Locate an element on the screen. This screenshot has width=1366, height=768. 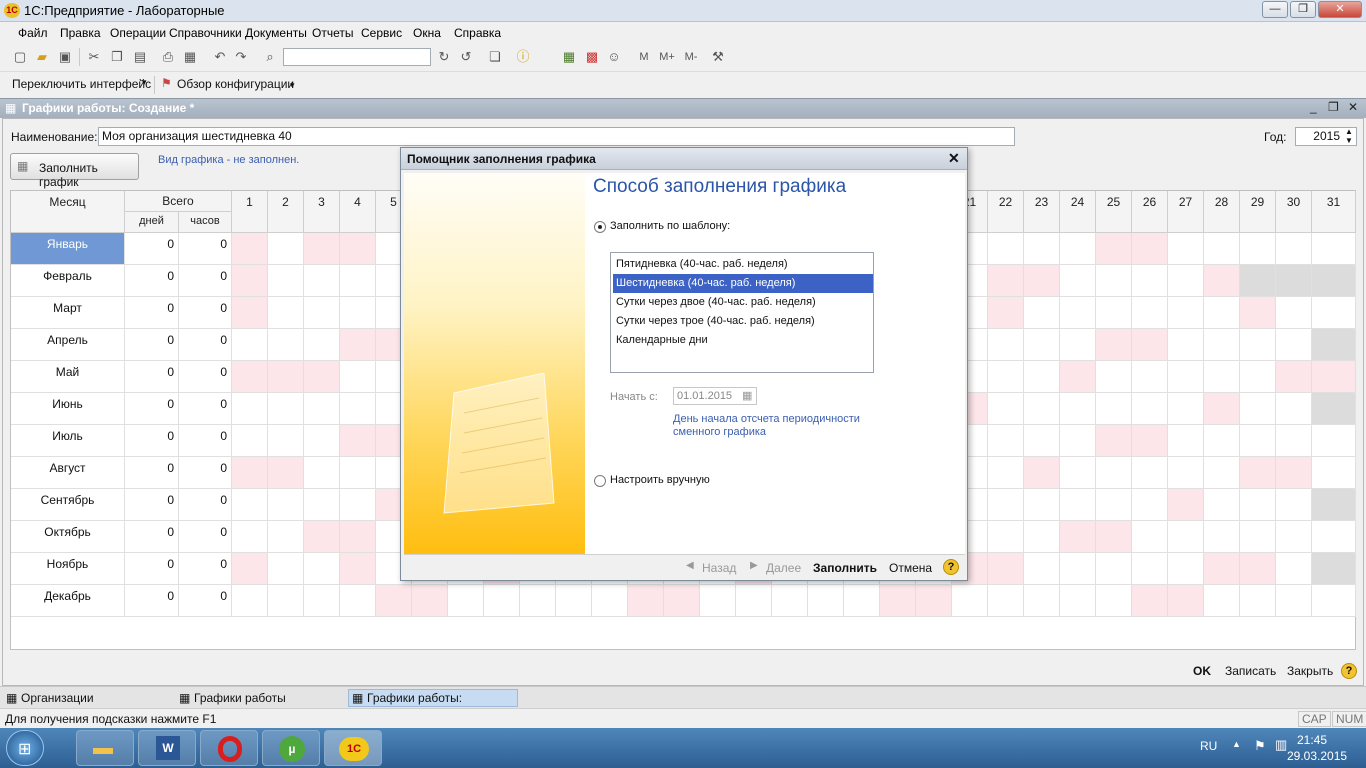
month-cell: Декабрь is located at coordinates (68, 601).